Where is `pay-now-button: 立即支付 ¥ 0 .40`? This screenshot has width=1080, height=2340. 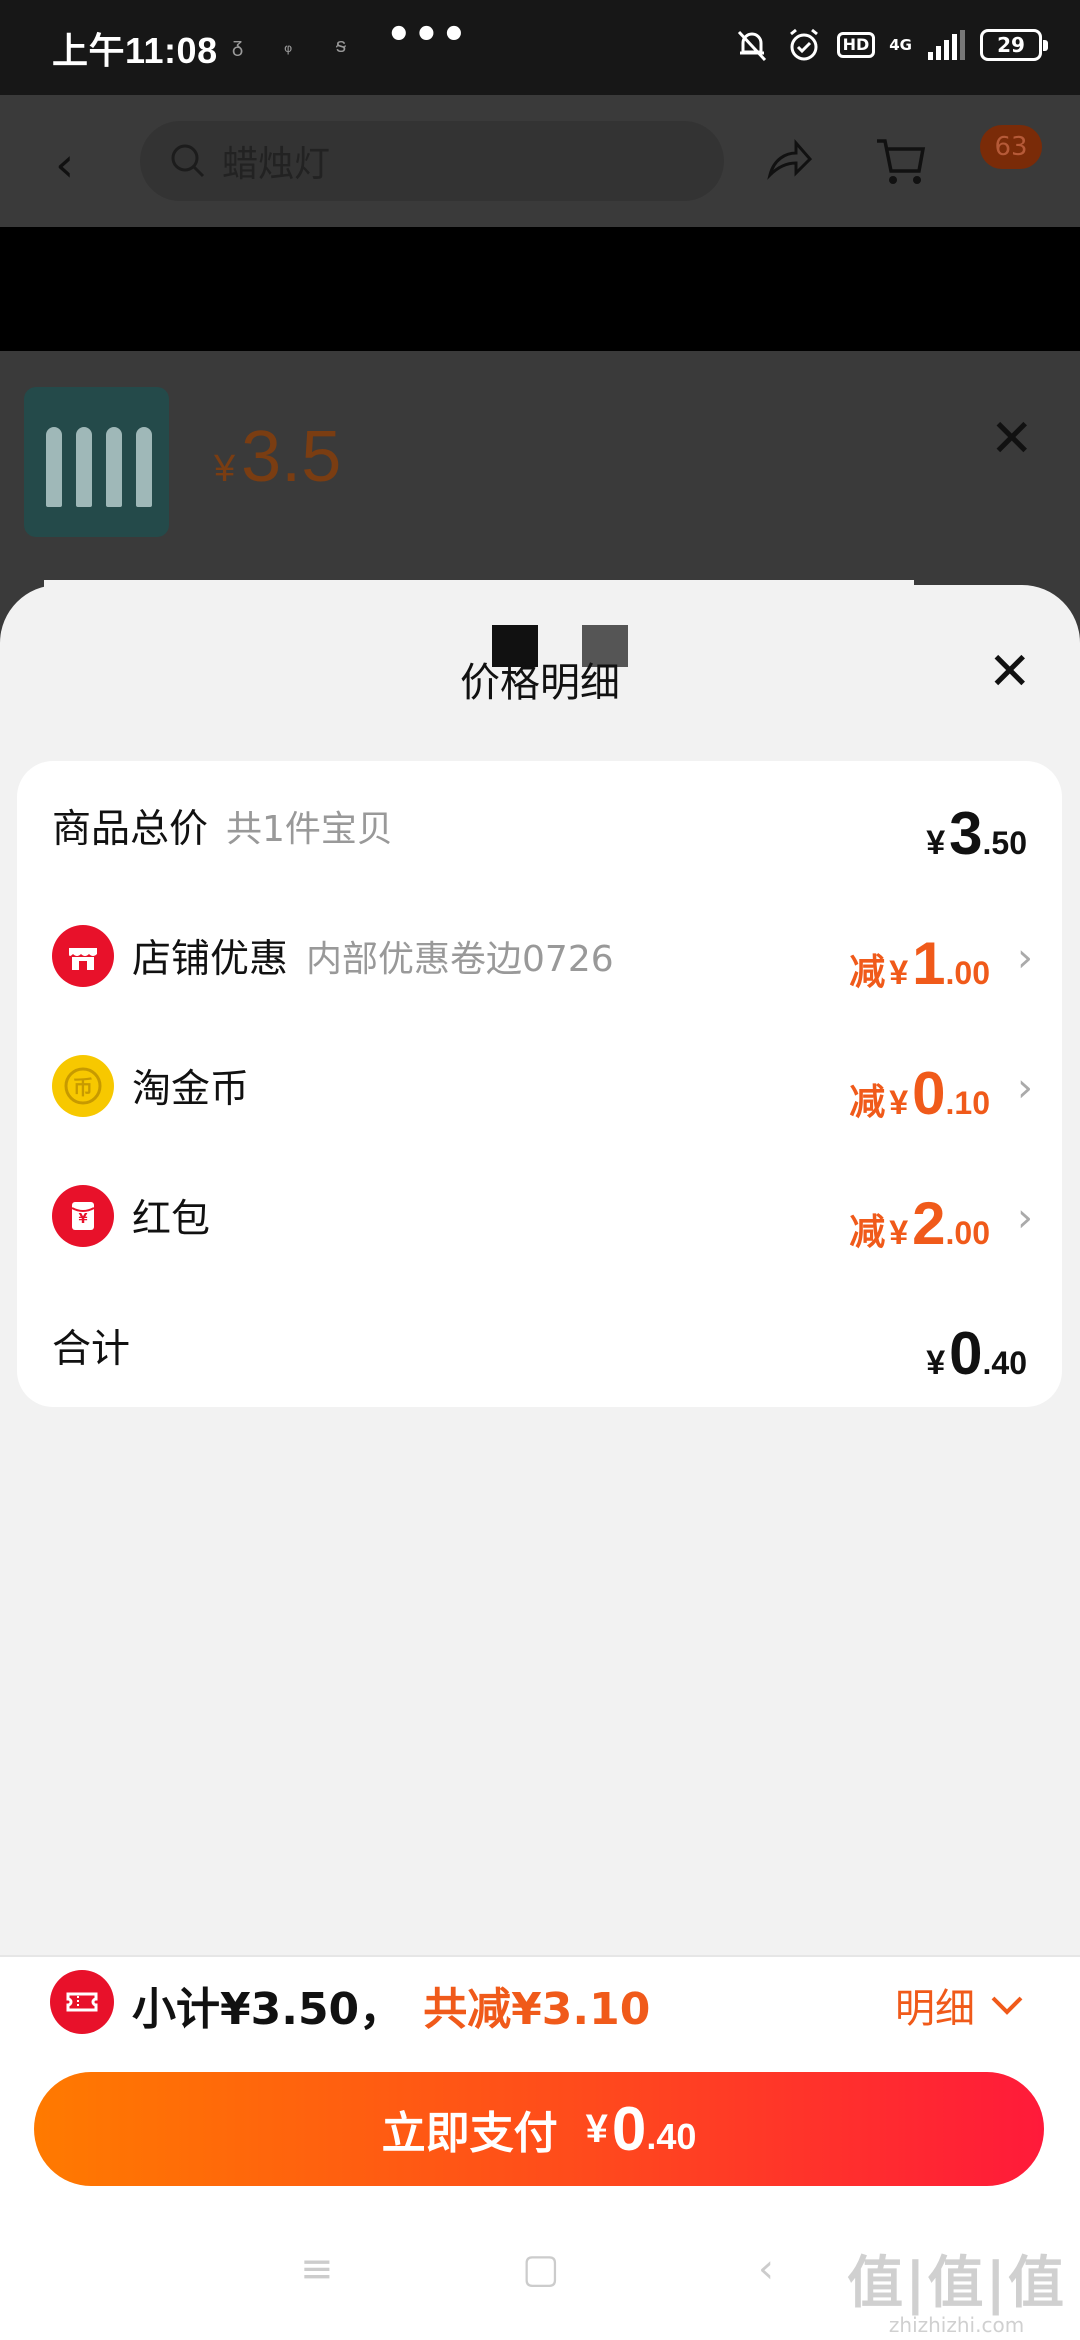 pay-now-button: 立即支付 ¥ 0 .40 is located at coordinates (539, 2129).